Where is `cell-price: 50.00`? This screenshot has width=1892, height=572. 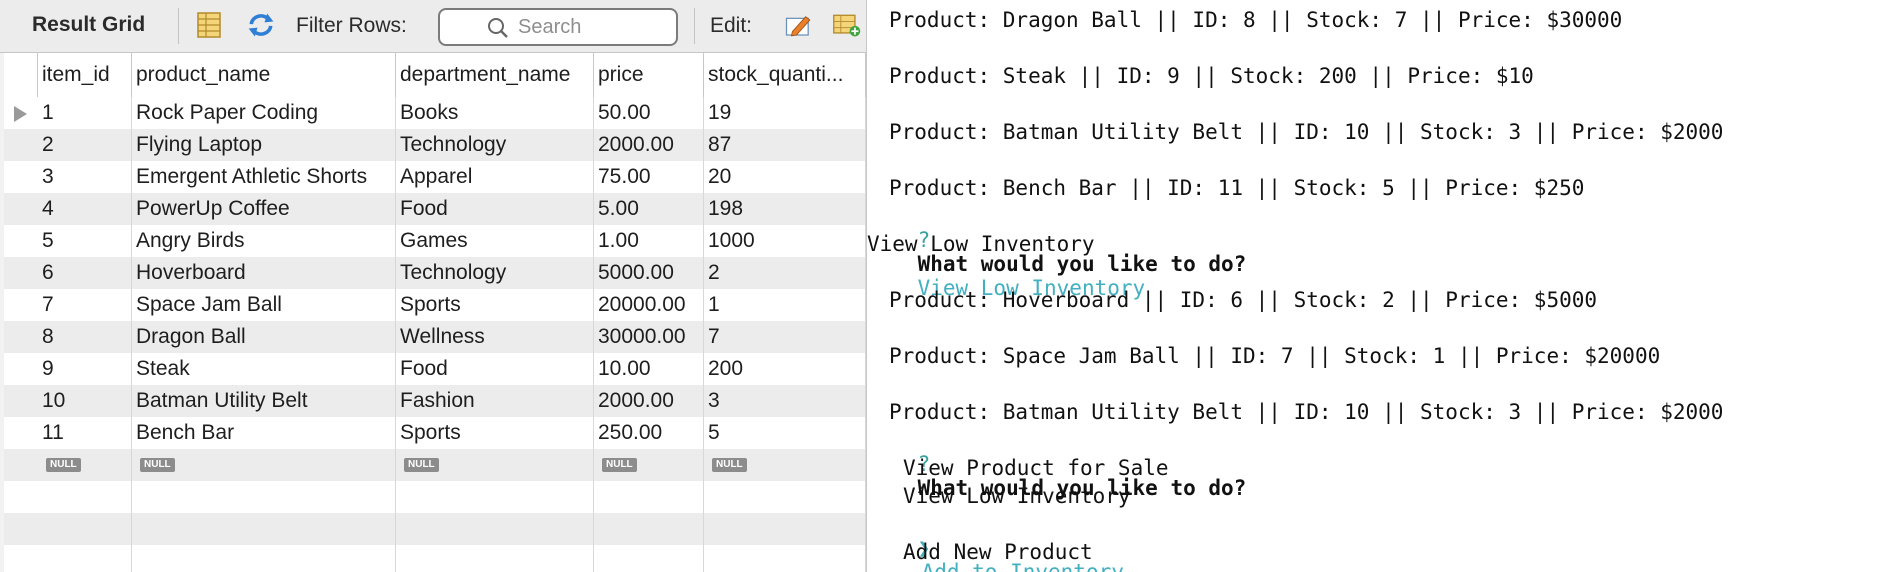
cell-price: 50.00 is located at coordinates (649, 113).